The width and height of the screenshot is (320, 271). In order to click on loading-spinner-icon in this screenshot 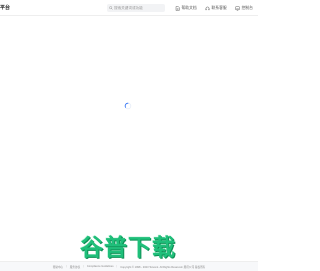, I will do `click(128, 106)`.